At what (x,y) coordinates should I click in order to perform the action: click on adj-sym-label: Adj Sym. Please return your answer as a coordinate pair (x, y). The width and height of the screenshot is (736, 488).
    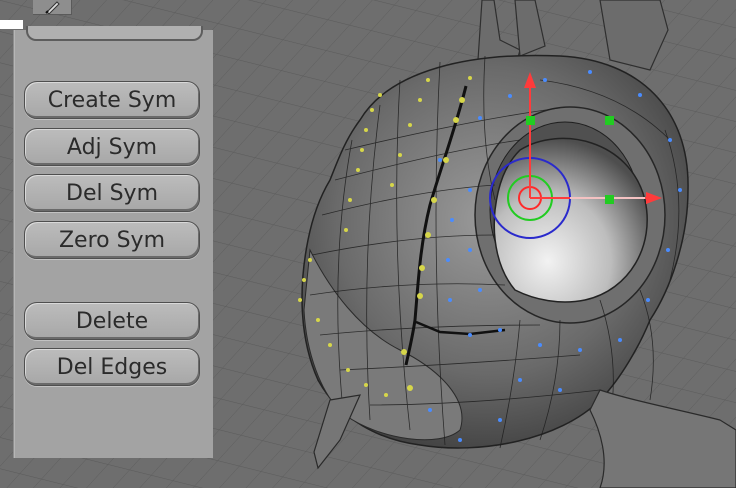
    Looking at the image, I should click on (112, 147).